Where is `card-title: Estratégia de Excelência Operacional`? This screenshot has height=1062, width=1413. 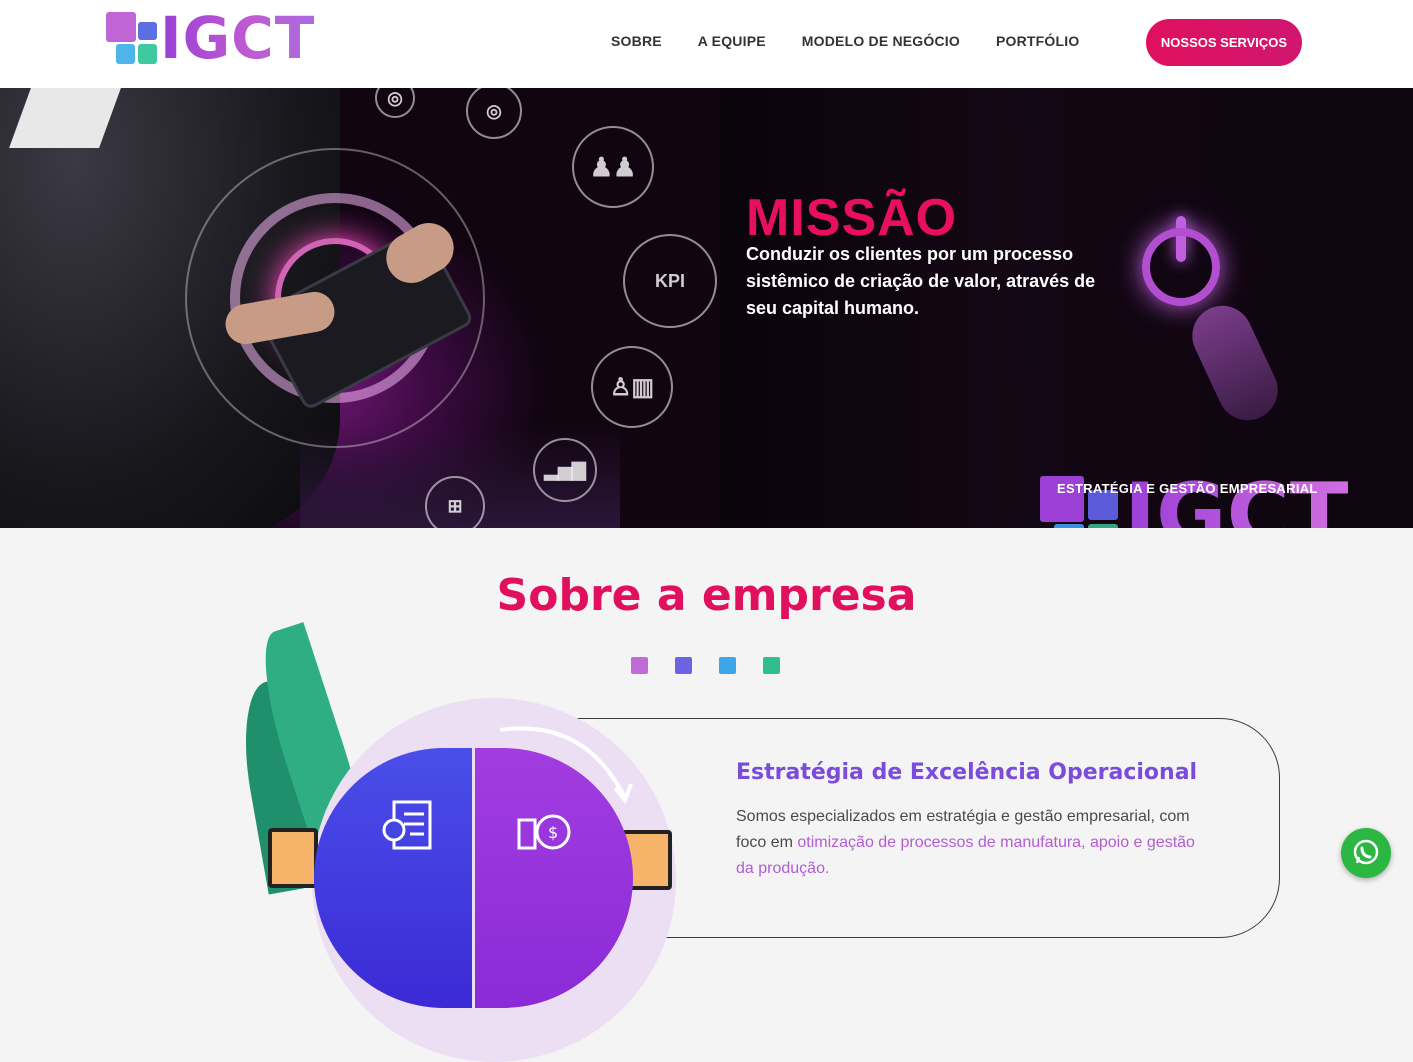
card-title: Estratégia de Excelência Operacional is located at coordinates (967, 772).